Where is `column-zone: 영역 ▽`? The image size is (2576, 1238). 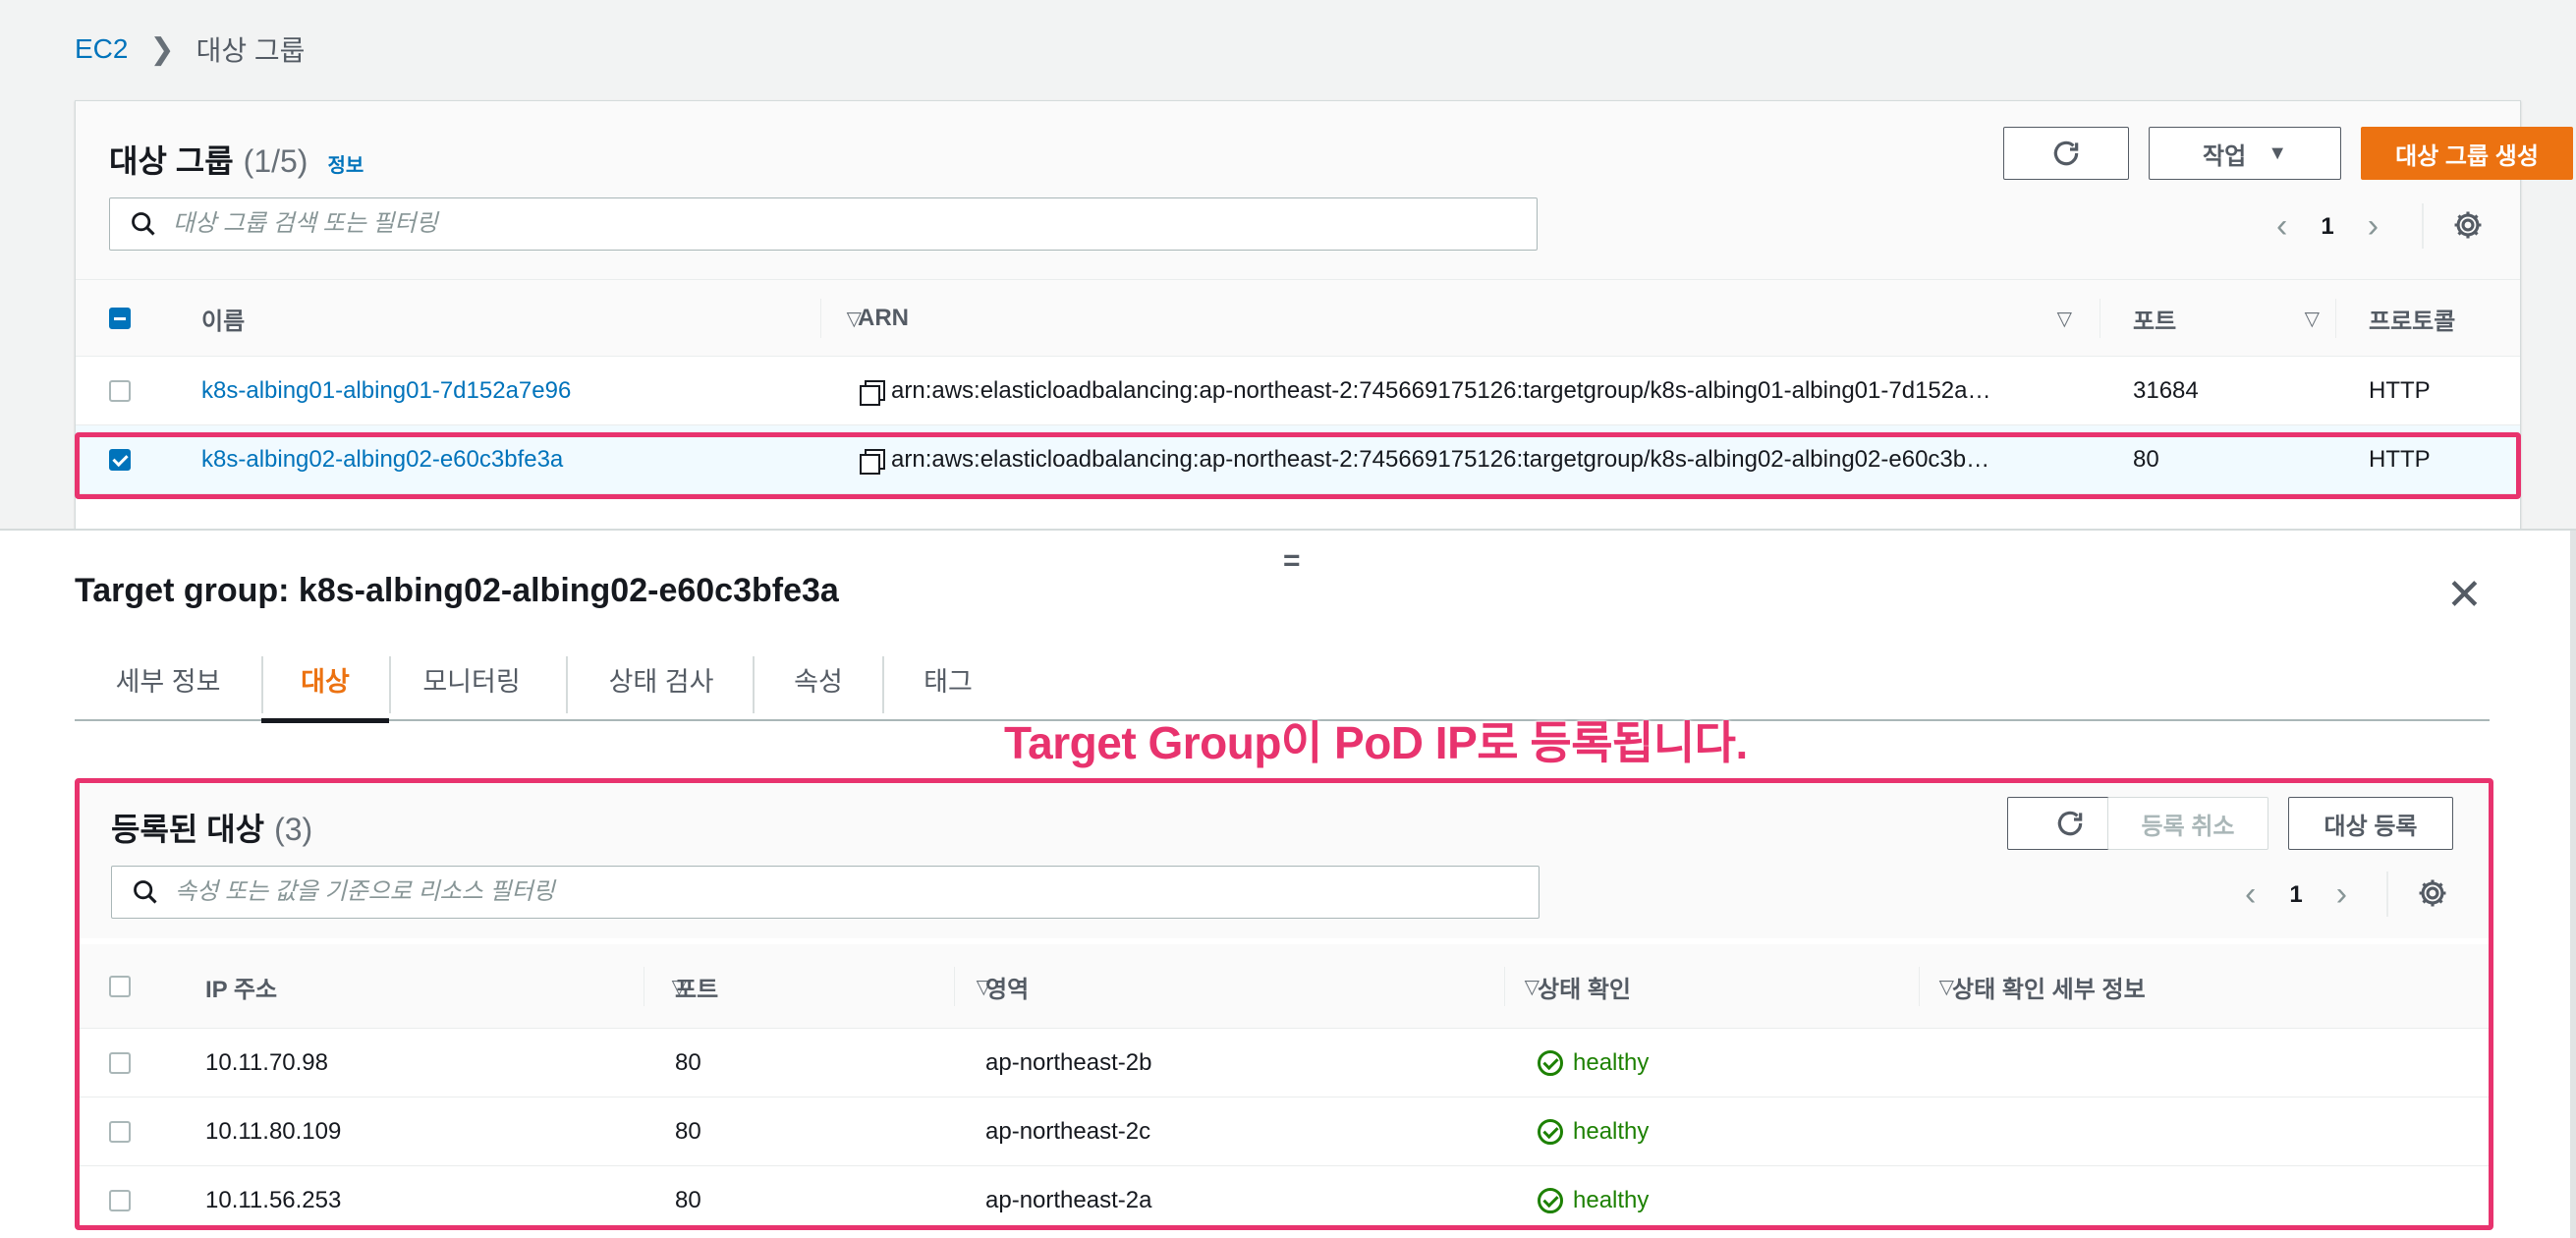
column-zone: 영역 ▽ is located at coordinates (1262, 986).